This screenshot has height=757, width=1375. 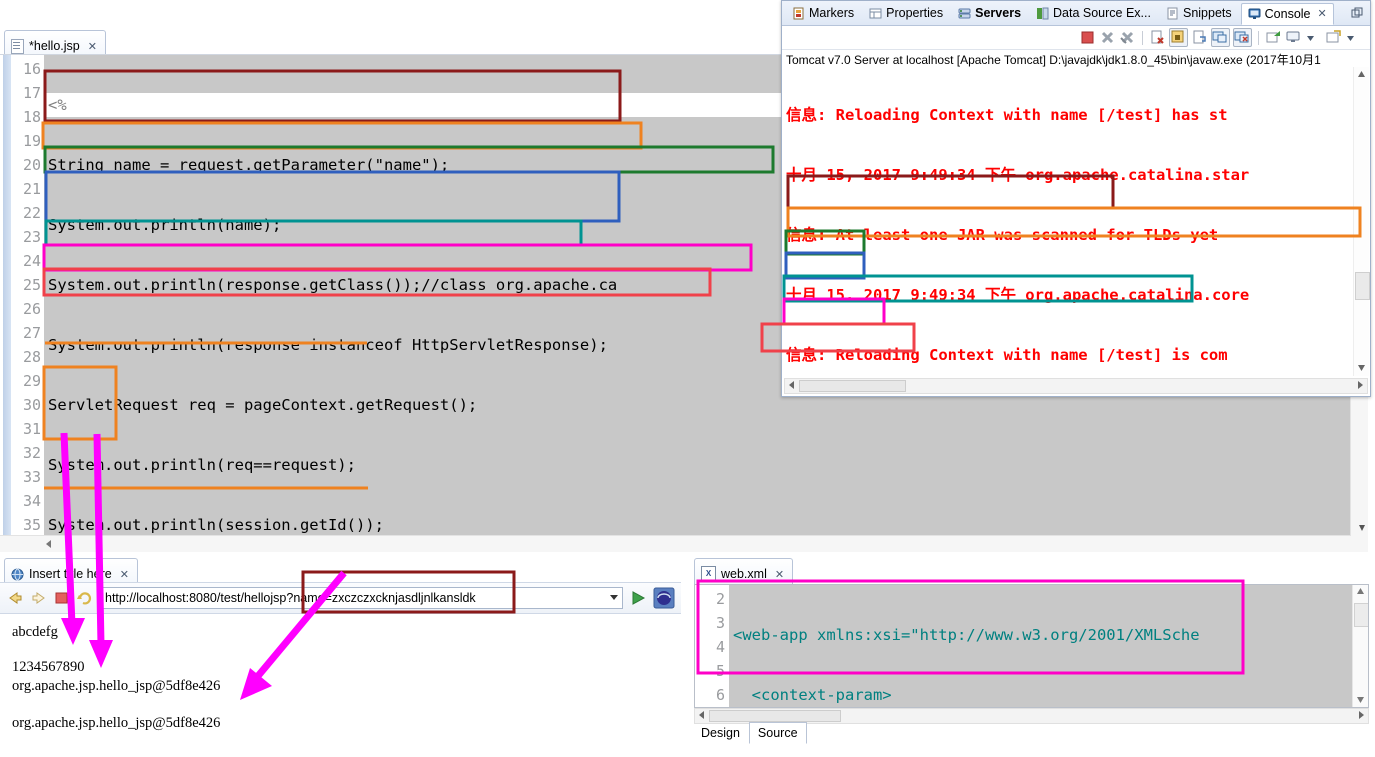 What do you see at coordinates (116, 723) in the screenshot?
I see `browser-output-line: org.apache.jsp.hello_jsp@5df8e426` at bounding box center [116, 723].